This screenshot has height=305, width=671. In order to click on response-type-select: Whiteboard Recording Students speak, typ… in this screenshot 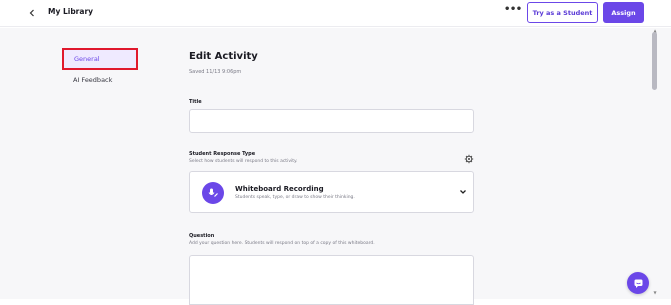, I will do `click(331, 192)`.